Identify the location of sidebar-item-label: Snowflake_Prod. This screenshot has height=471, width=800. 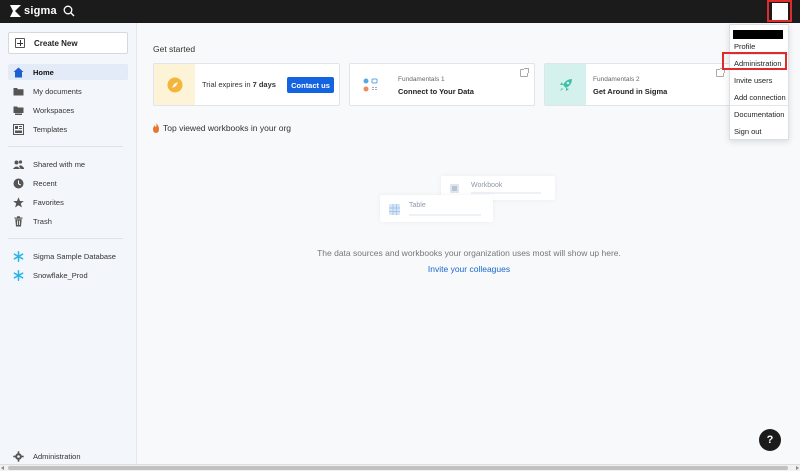
(60, 275).